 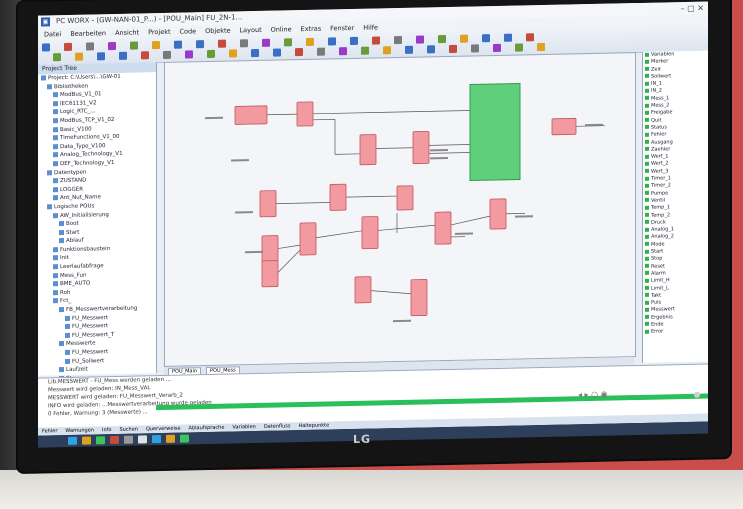 What do you see at coordinates (55, 301) in the screenshot?
I see `folder-icon` at bounding box center [55, 301].